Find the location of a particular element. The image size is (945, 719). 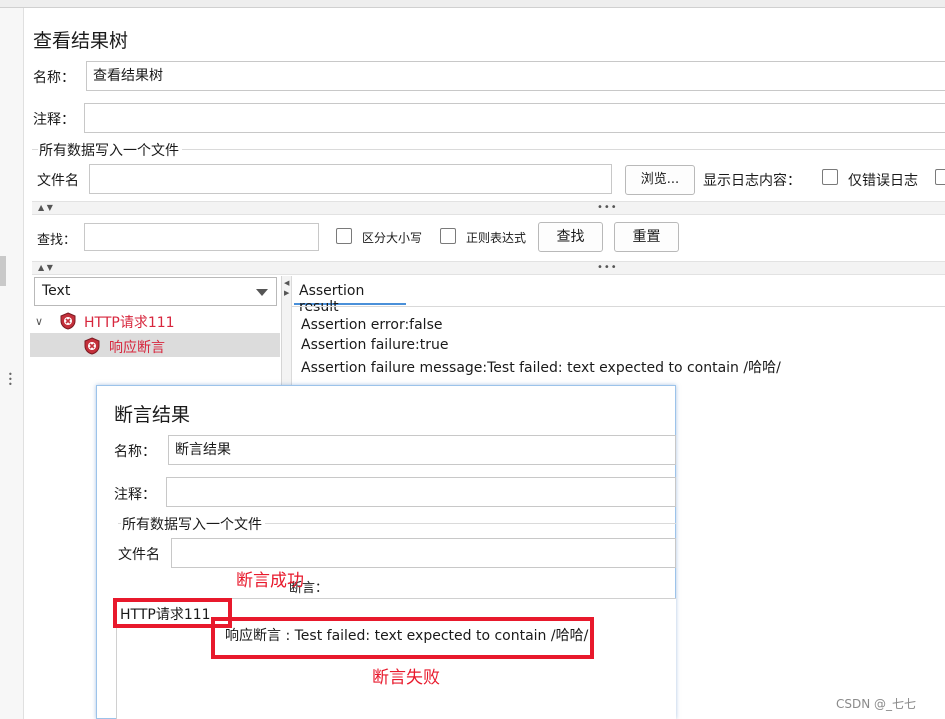

result-line-failure: Assertion failure:true is located at coordinates (375, 345).